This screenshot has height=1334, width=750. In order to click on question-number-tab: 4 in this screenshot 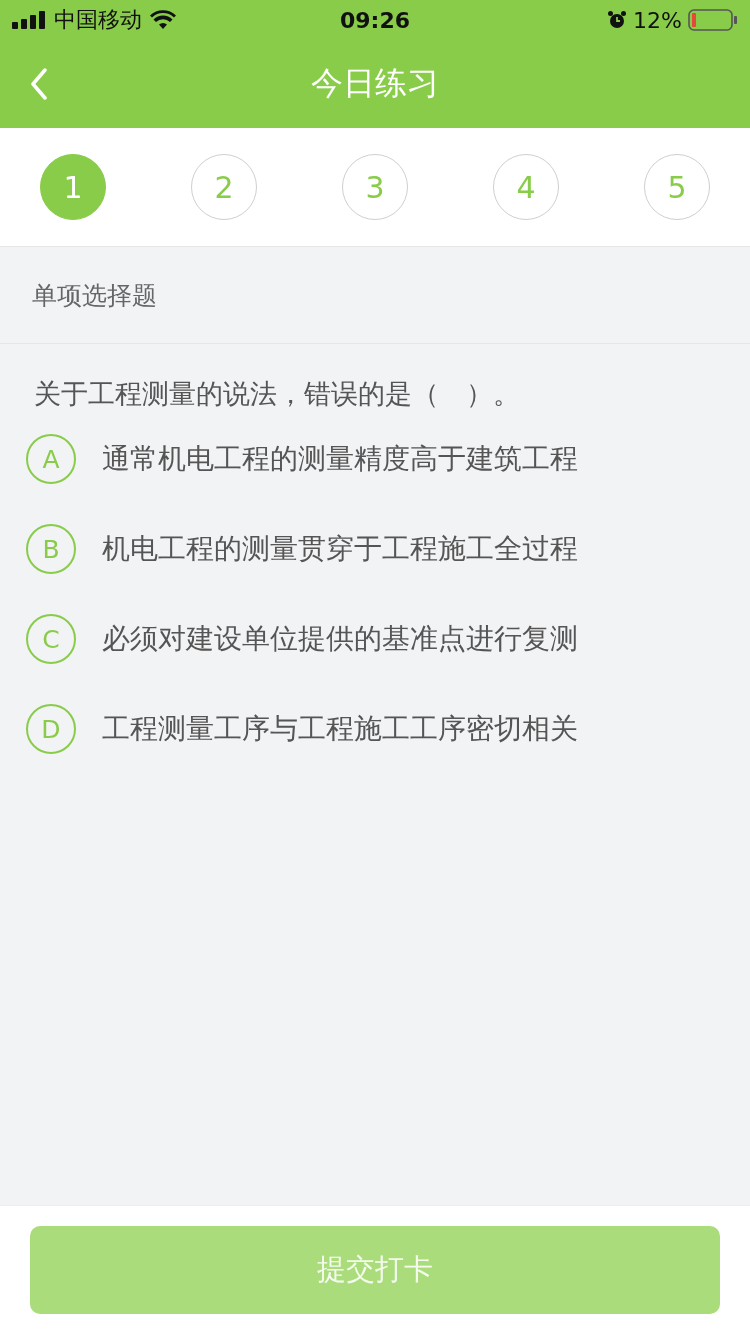, I will do `click(526, 187)`.